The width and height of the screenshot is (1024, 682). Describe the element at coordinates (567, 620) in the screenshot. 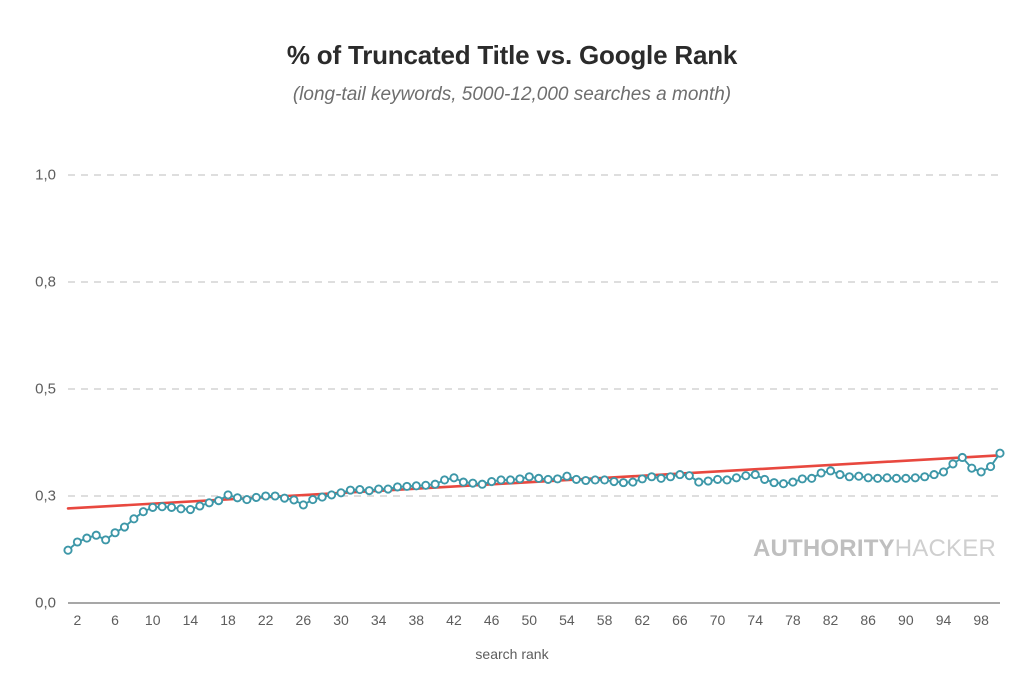

I see `x-tick-label: 54` at that location.